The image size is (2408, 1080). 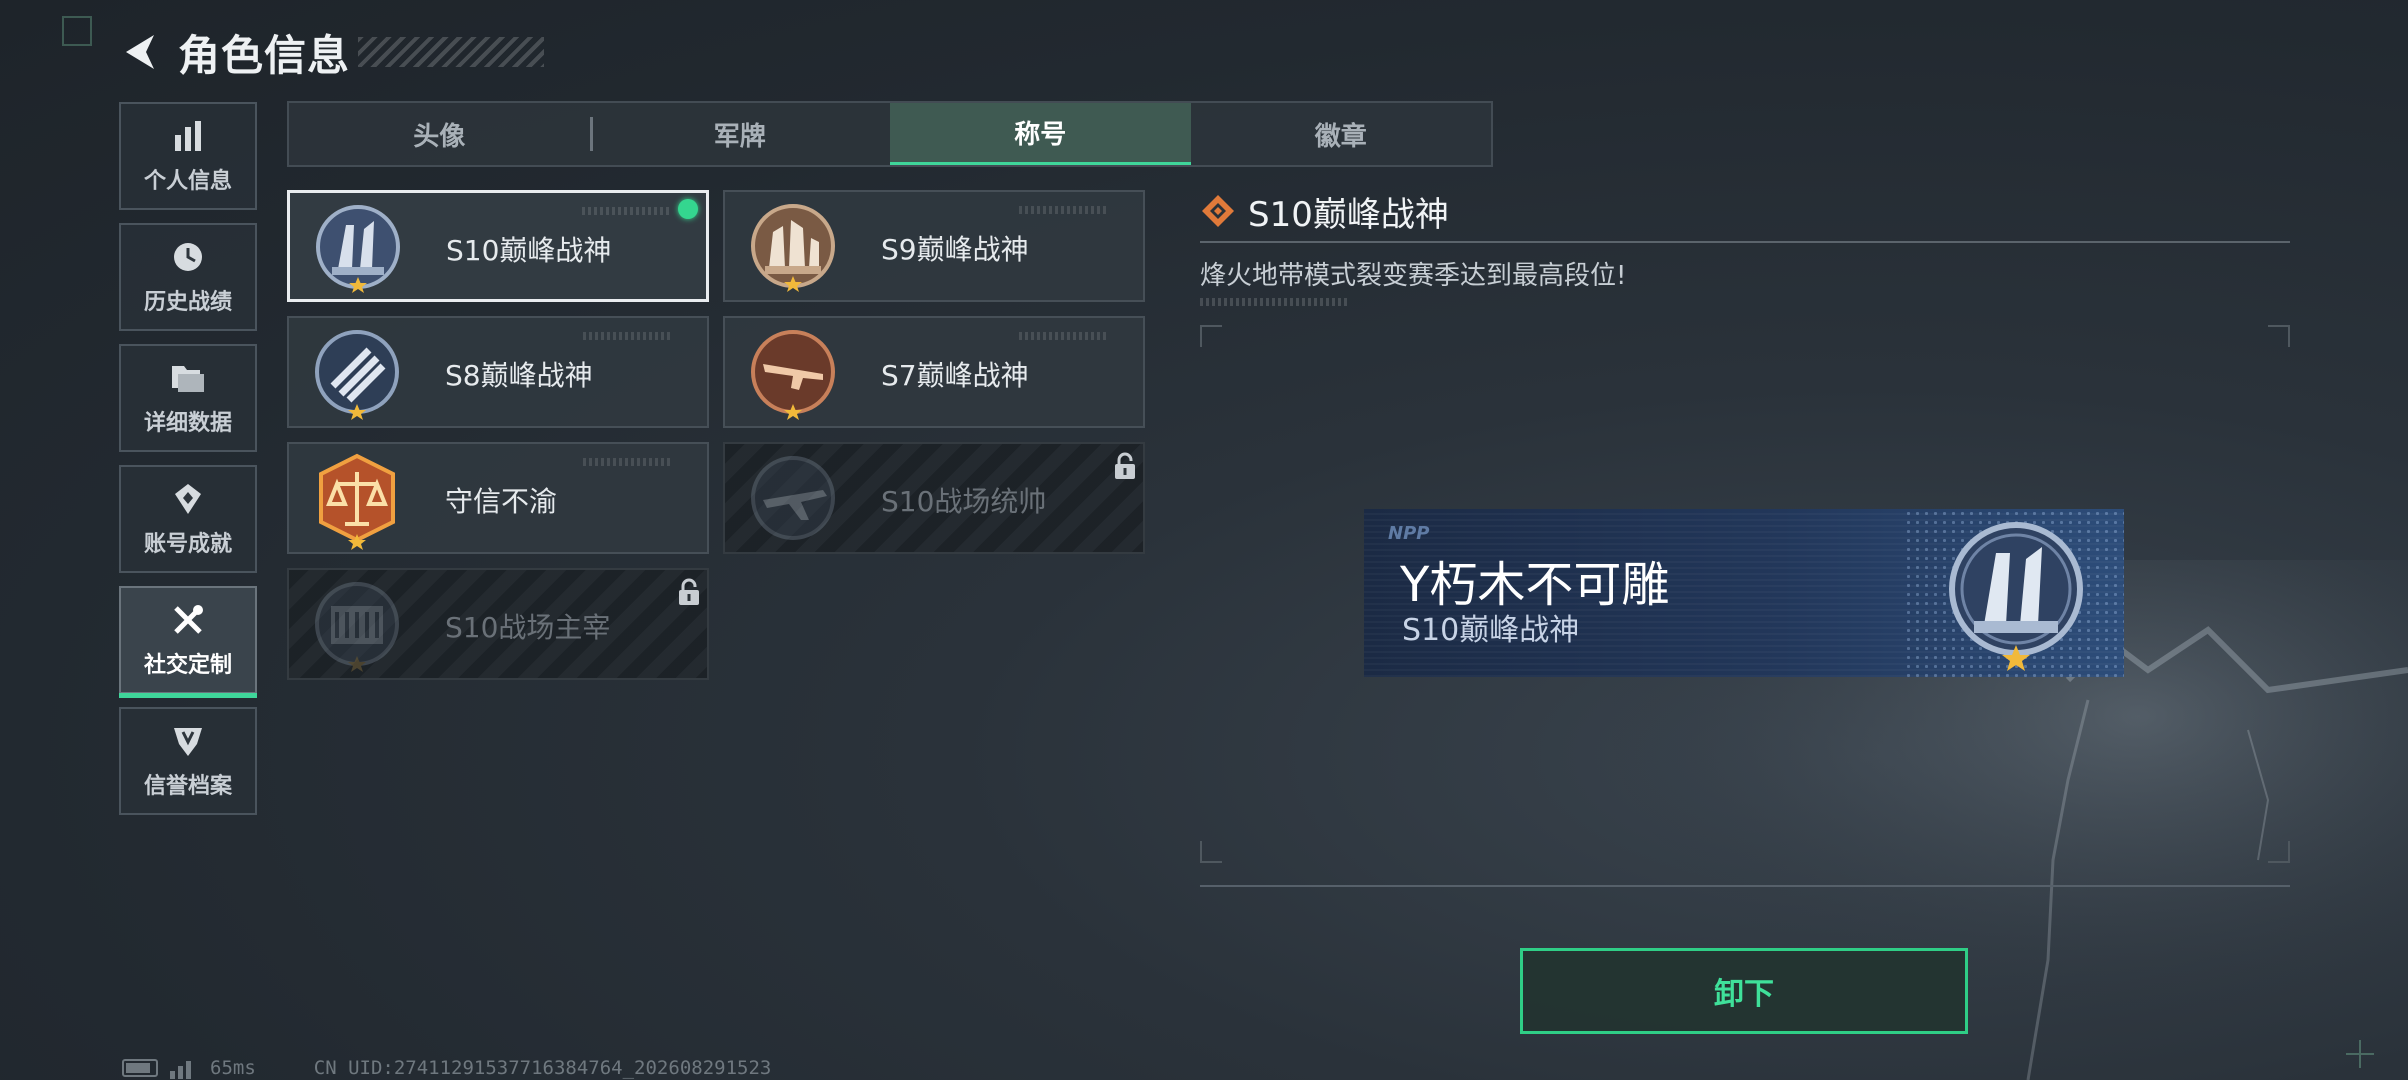 What do you see at coordinates (233, 1068) in the screenshot?
I see `ping-value: 65ms` at bounding box center [233, 1068].